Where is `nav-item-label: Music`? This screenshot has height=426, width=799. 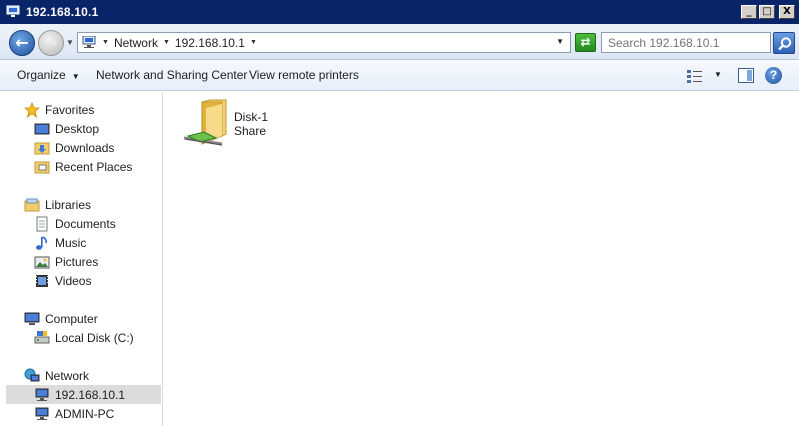 nav-item-label: Music is located at coordinates (71, 242).